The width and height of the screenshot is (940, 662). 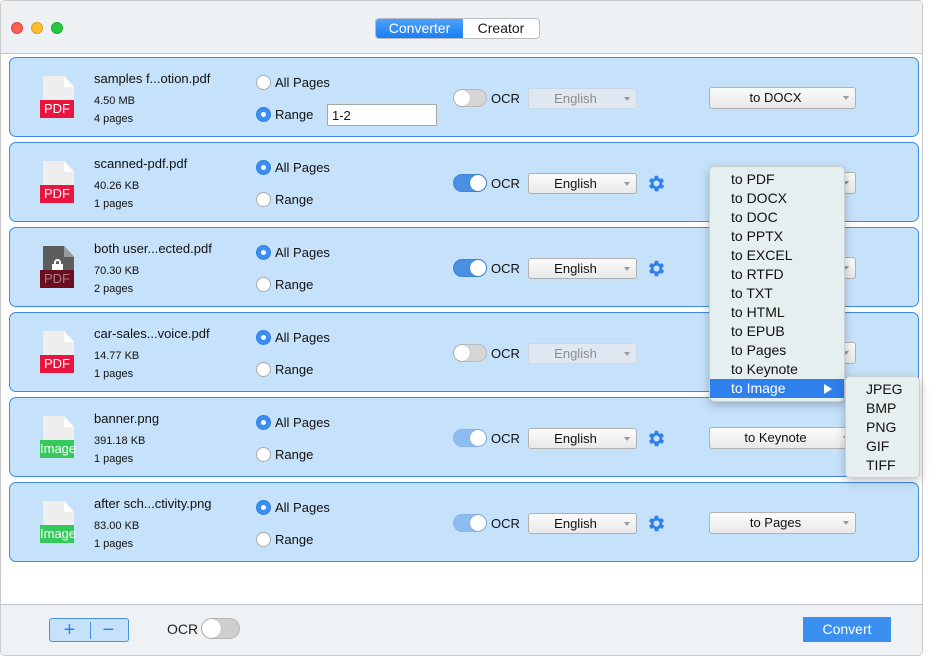 What do you see at coordinates (777, 255) in the screenshot?
I see `menu-item: to EXCEL` at bounding box center [777, 255].